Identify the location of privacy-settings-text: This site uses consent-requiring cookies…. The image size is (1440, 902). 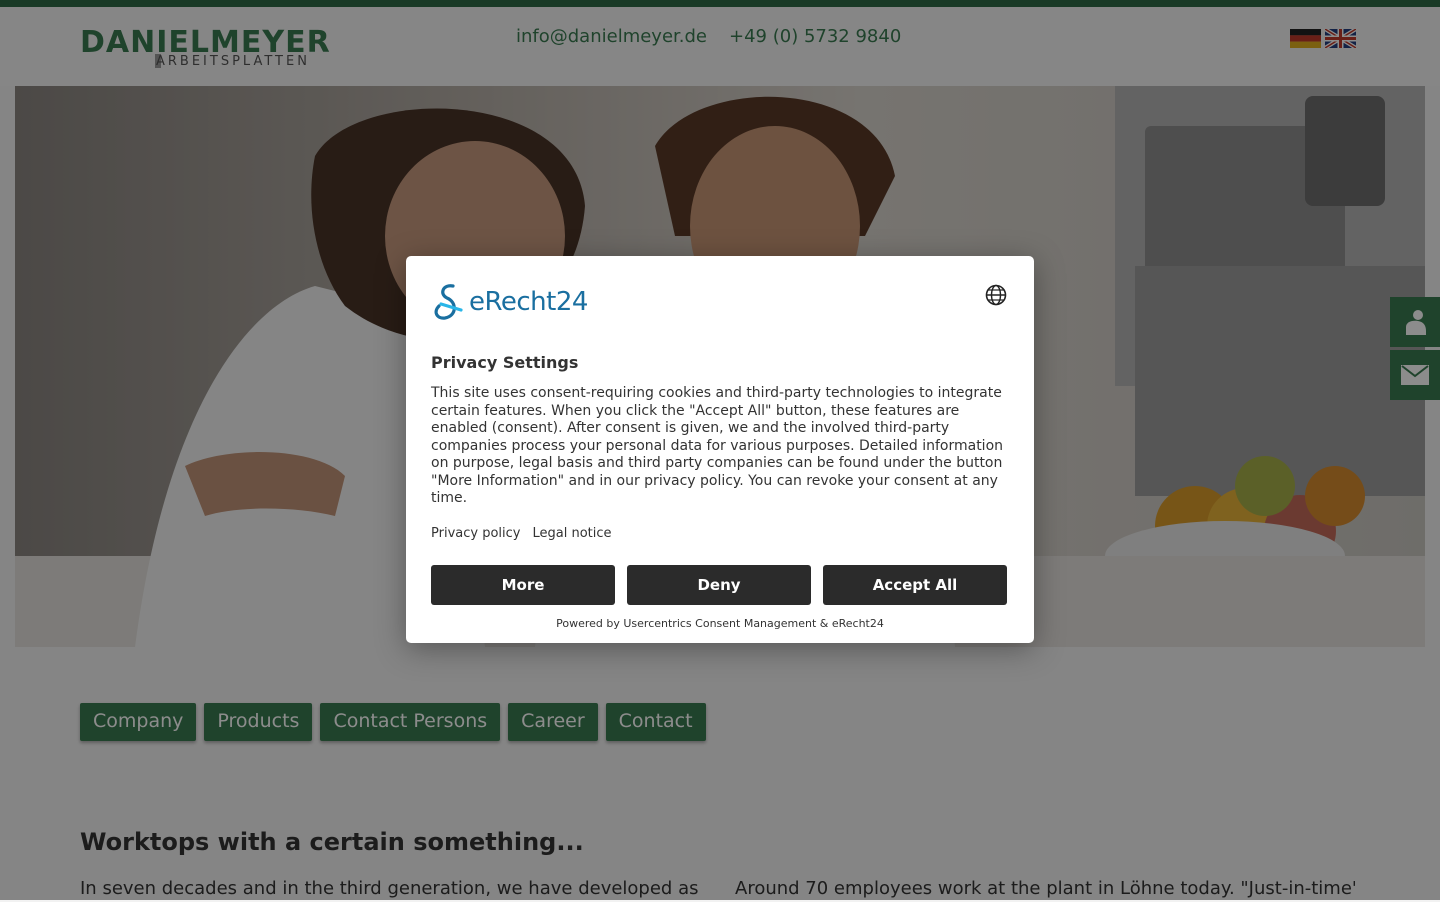
(717, 445).